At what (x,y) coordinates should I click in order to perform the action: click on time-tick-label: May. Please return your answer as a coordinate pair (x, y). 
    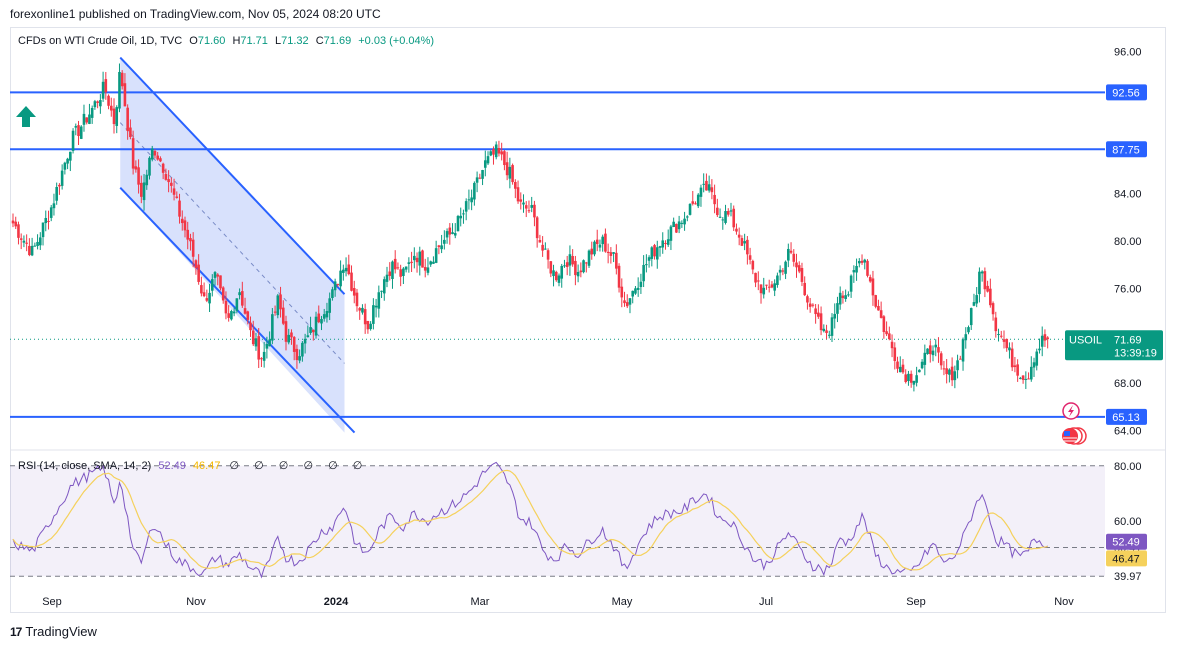
    Looking at the image, I should click on (622, 602).